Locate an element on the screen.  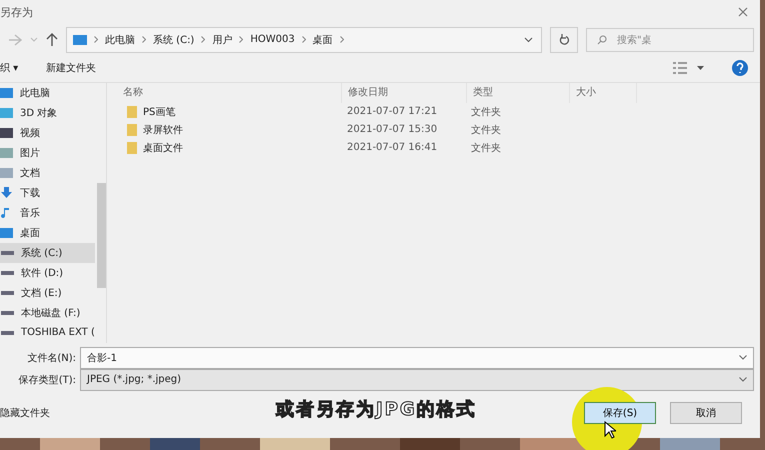
new-folder-button: 新建文件夹 is located at coordinates (71, 68).